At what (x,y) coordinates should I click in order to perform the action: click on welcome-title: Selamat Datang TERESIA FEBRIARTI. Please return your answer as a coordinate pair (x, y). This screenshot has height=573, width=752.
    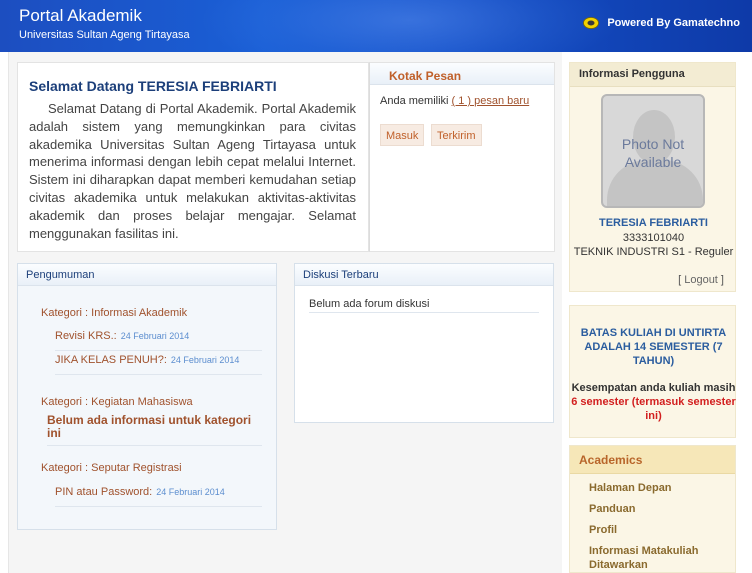
    Looking at the image, I should click on (153, 86).